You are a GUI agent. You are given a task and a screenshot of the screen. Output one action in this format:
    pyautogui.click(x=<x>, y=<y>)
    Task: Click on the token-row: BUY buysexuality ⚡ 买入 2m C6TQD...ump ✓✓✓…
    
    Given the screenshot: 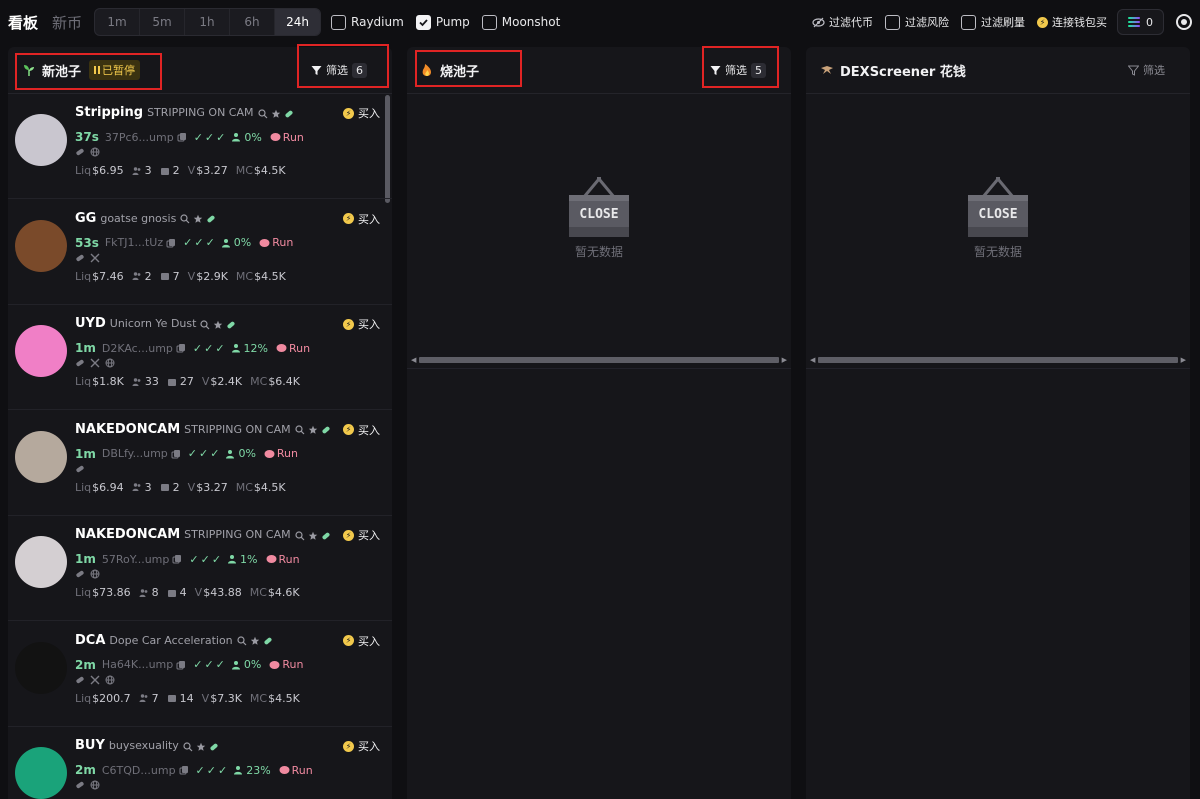 What is the action you would take?
    pyautogui.click(x=200, y=763)
    